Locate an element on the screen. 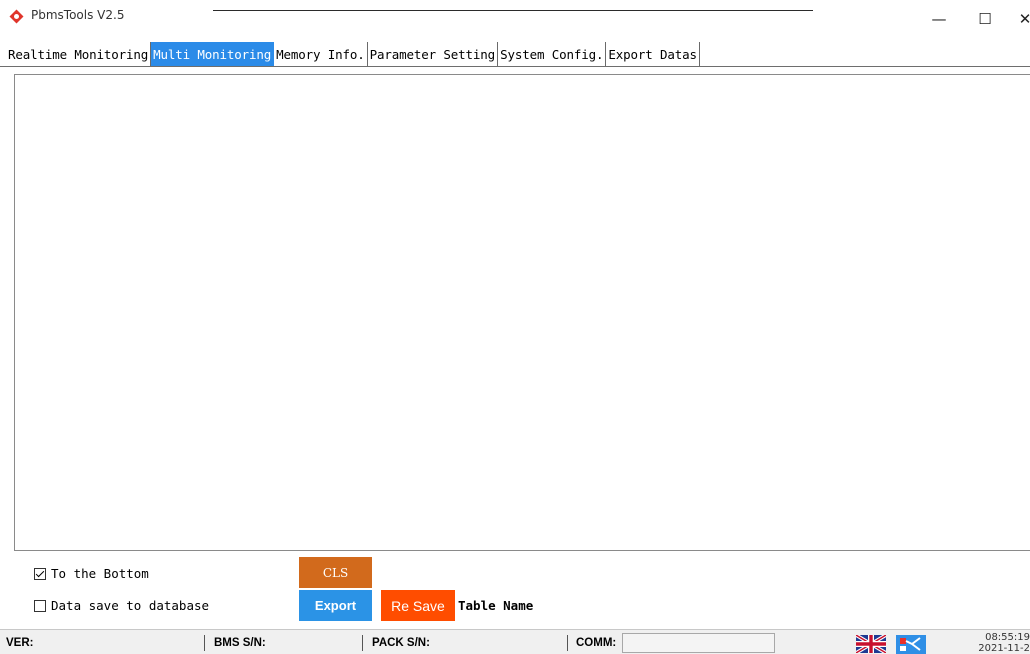  comm-label: COMM: is located at coordinates (596, 643).